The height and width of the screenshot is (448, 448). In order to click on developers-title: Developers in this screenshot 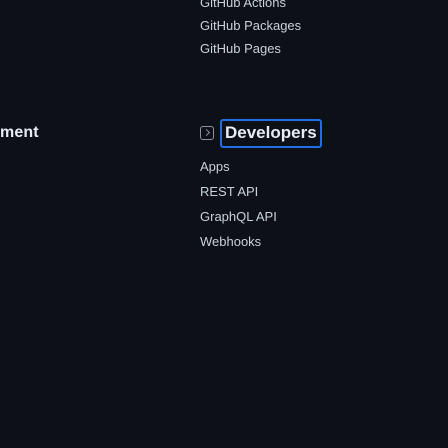, I will do `click(271, 133)`.